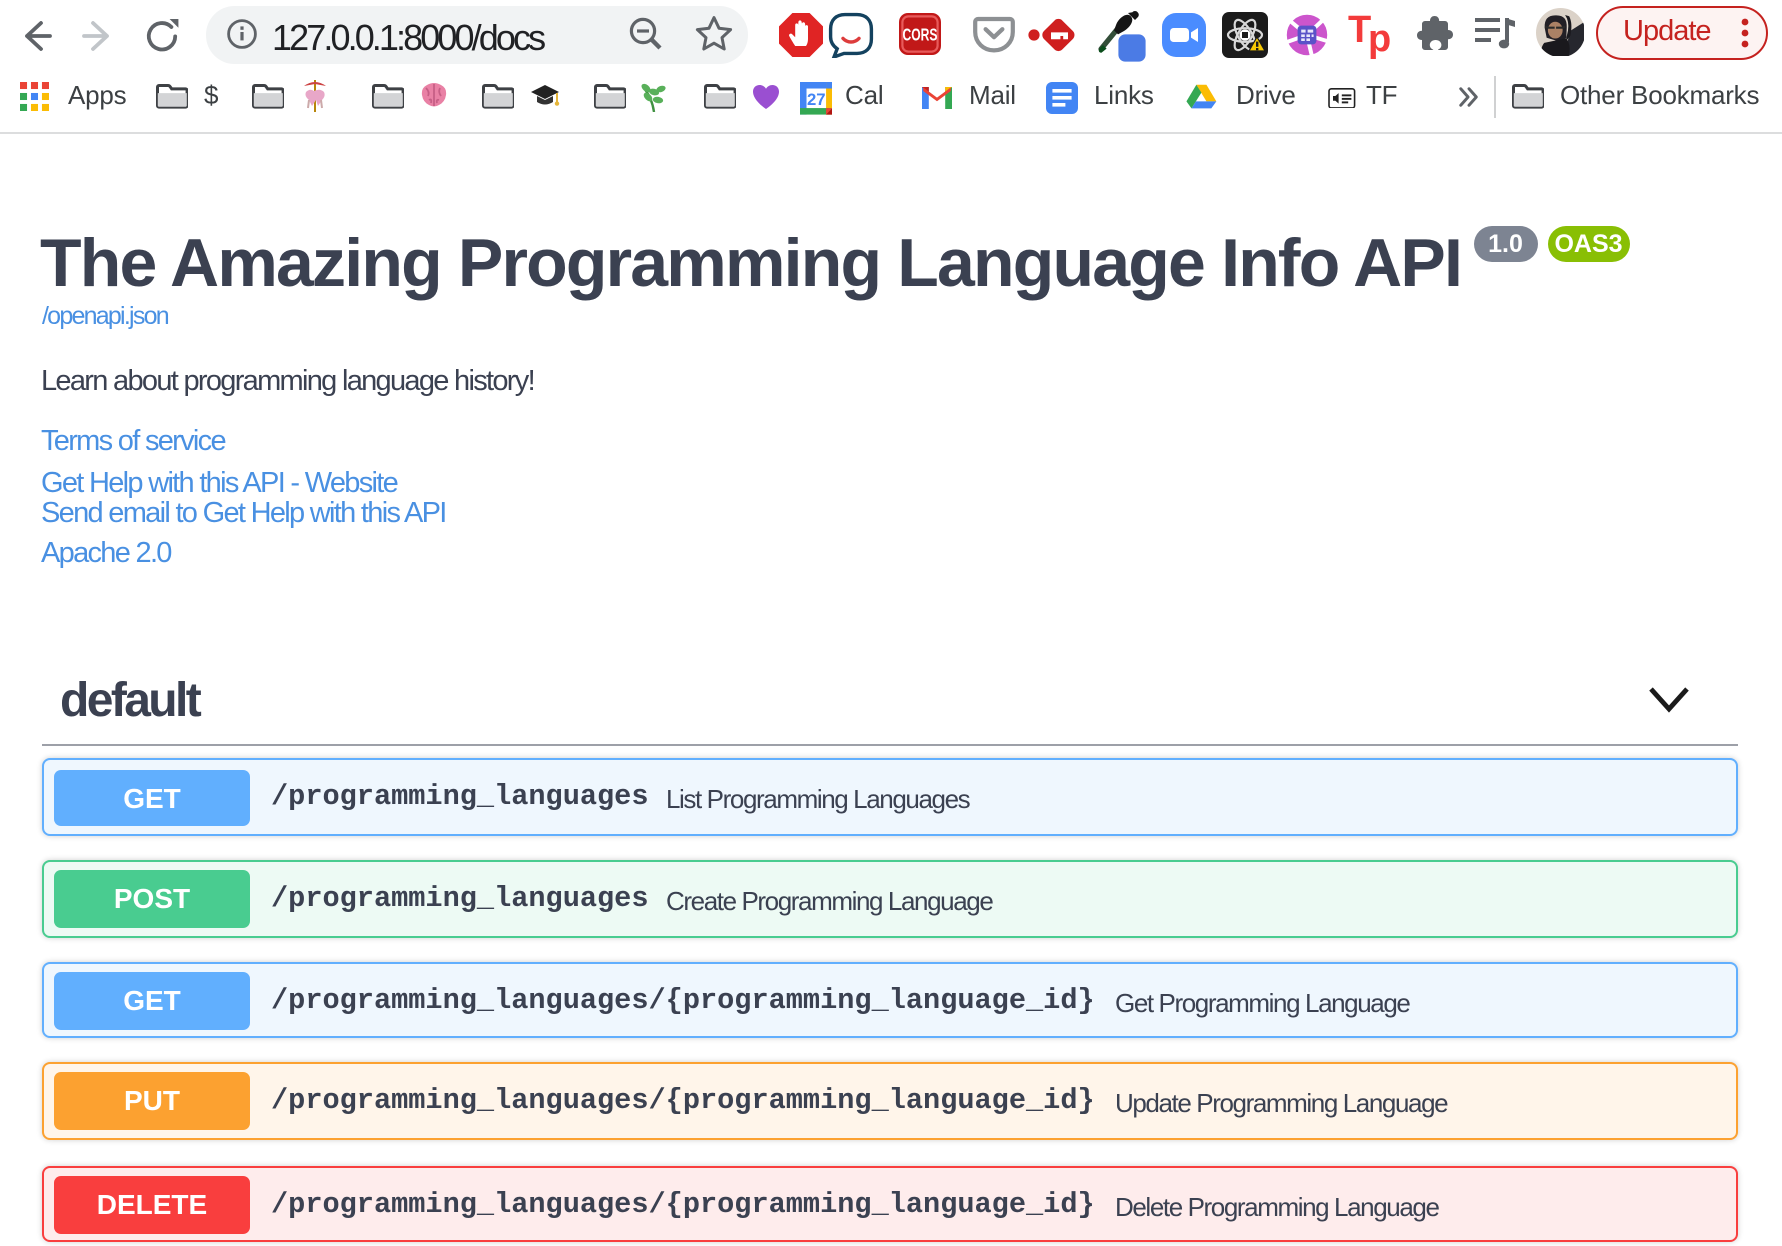  Describe the element at coordinates (920, 34) in the screenshot. I see `svg-text: CORS` at that location.